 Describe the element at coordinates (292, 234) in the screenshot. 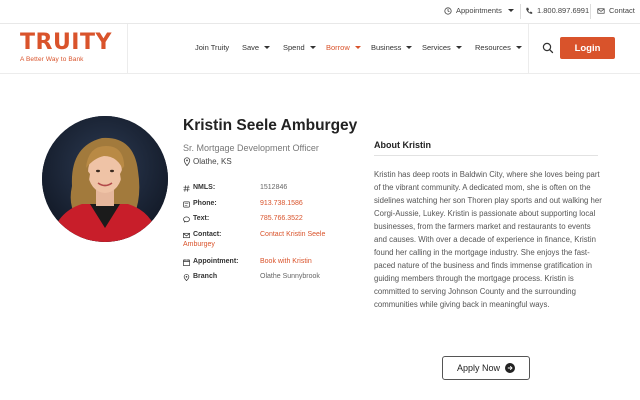

I see `contact-link: Contact Kristin Seele` at that location.